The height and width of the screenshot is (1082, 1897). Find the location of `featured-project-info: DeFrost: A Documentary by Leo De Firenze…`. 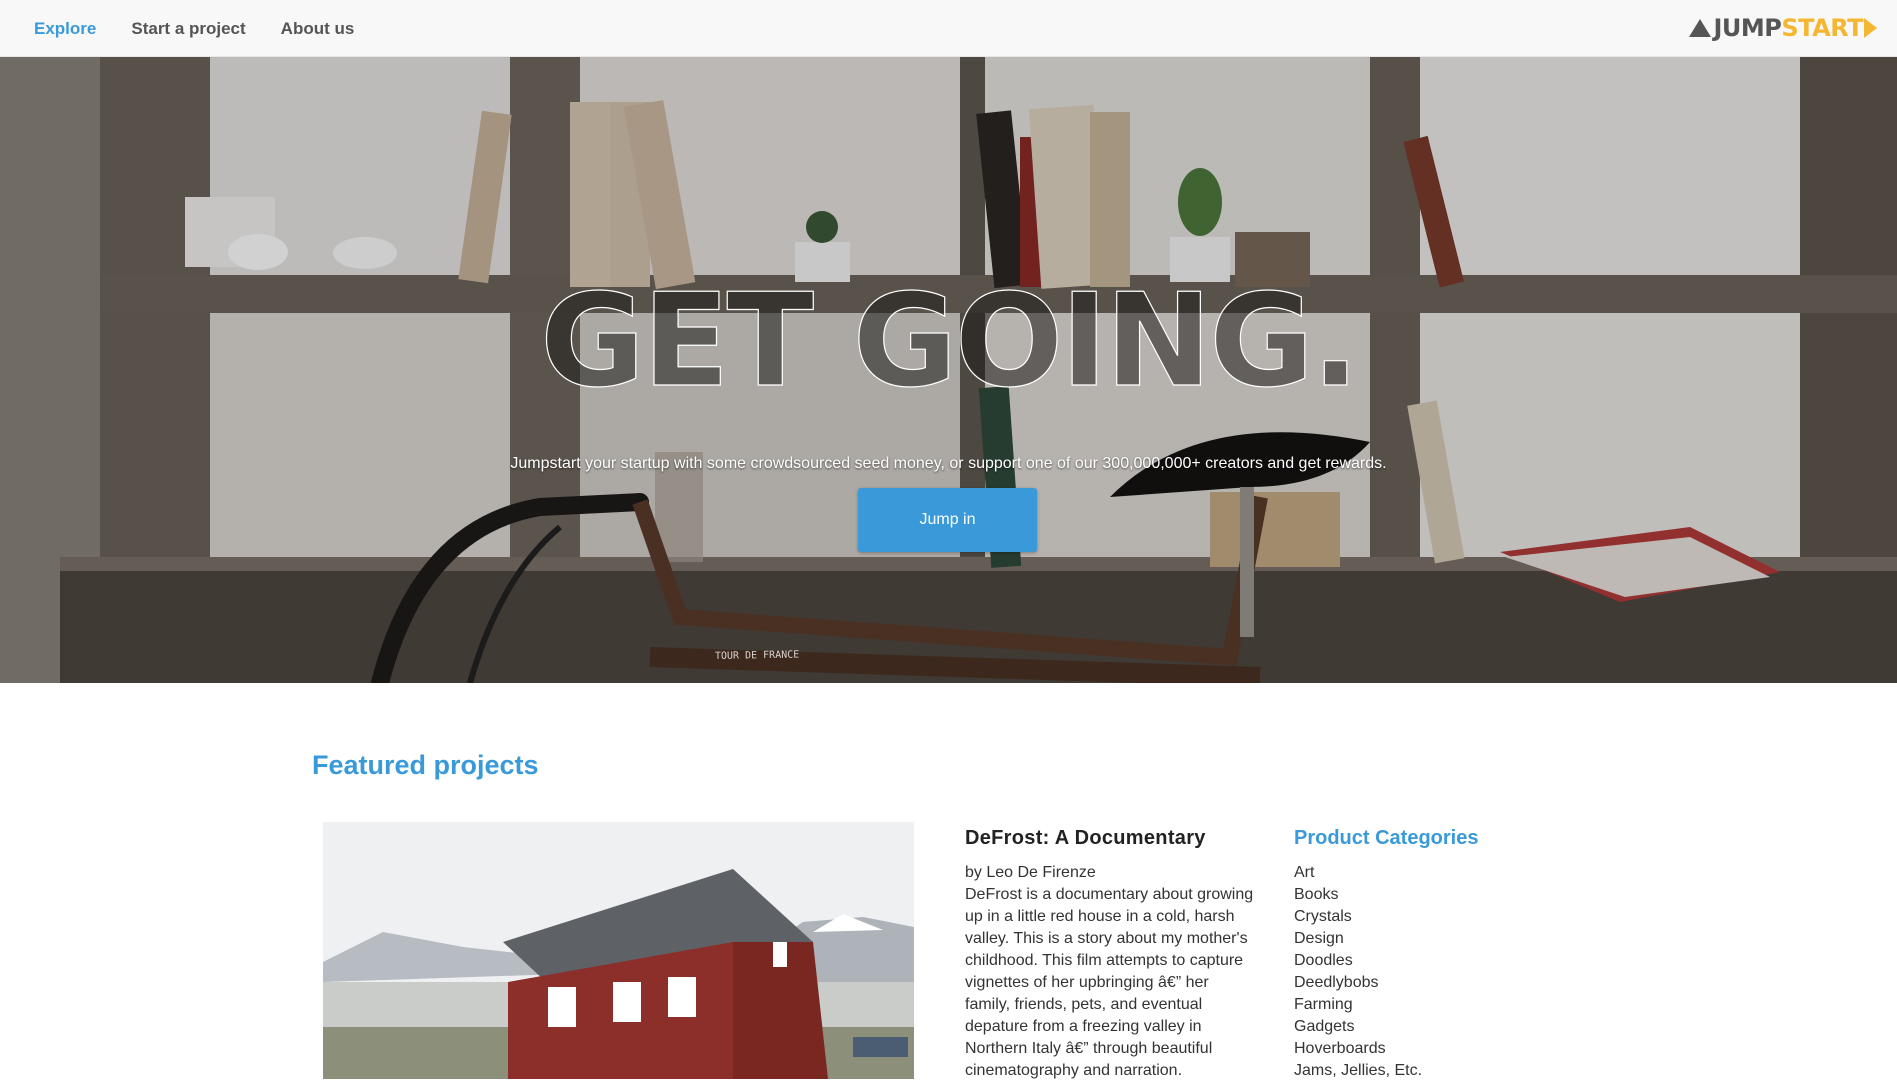

featured-project-info: DeFrost: A Documentary by Leo De Firenze… is located at coordinates (1110, 954).